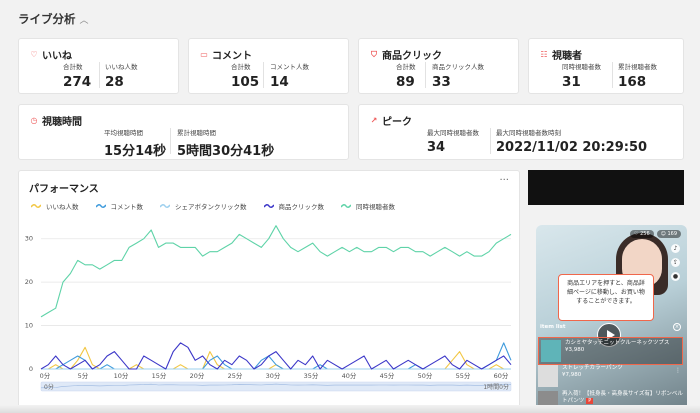 This screenshot has width=700, height=413. Describe the element at coordinates (374, 54) in the screenshot. I see `cart-icon: ⛉` at that location.